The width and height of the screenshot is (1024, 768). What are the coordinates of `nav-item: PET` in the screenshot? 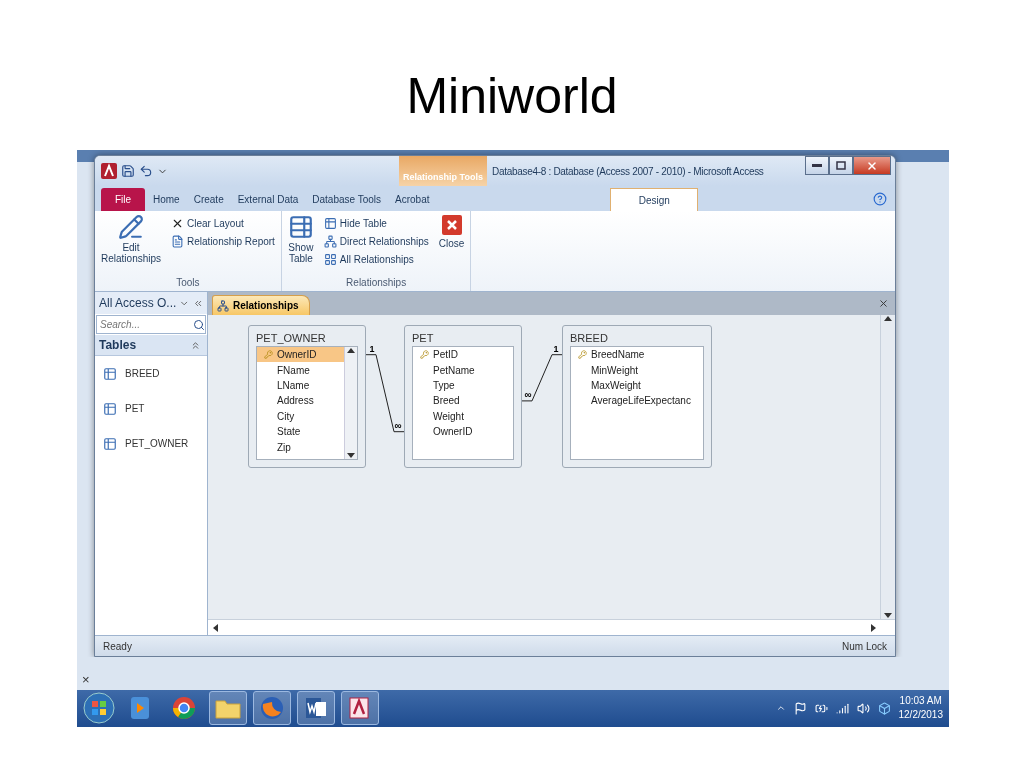 It's located at (151, 408).